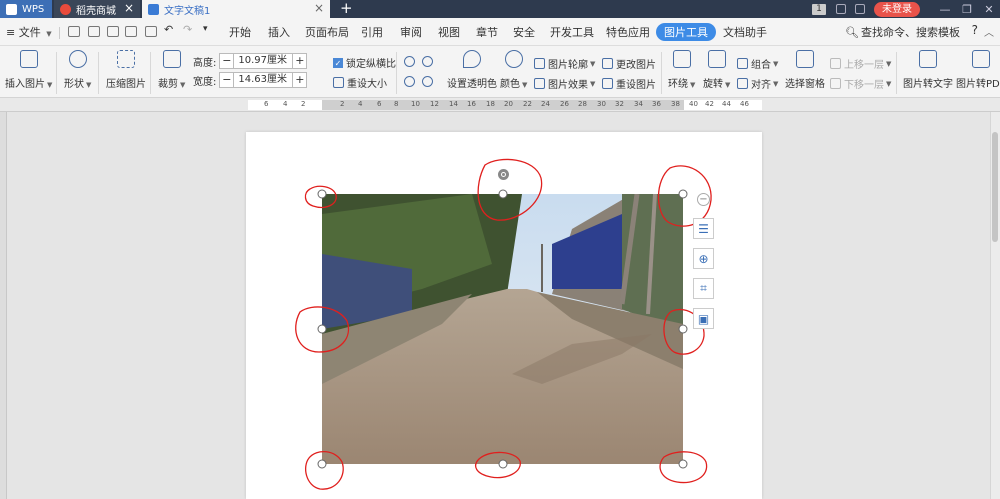  What do you see at coordinates (372, 32) in the screenshot?
I see `menu-references: 引用` at bounding box center [372, 32].